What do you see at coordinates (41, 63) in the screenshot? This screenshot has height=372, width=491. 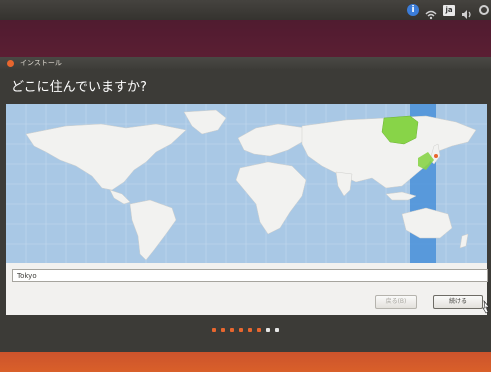 I see `window-title: インストール` at bounding box center [41, 63].